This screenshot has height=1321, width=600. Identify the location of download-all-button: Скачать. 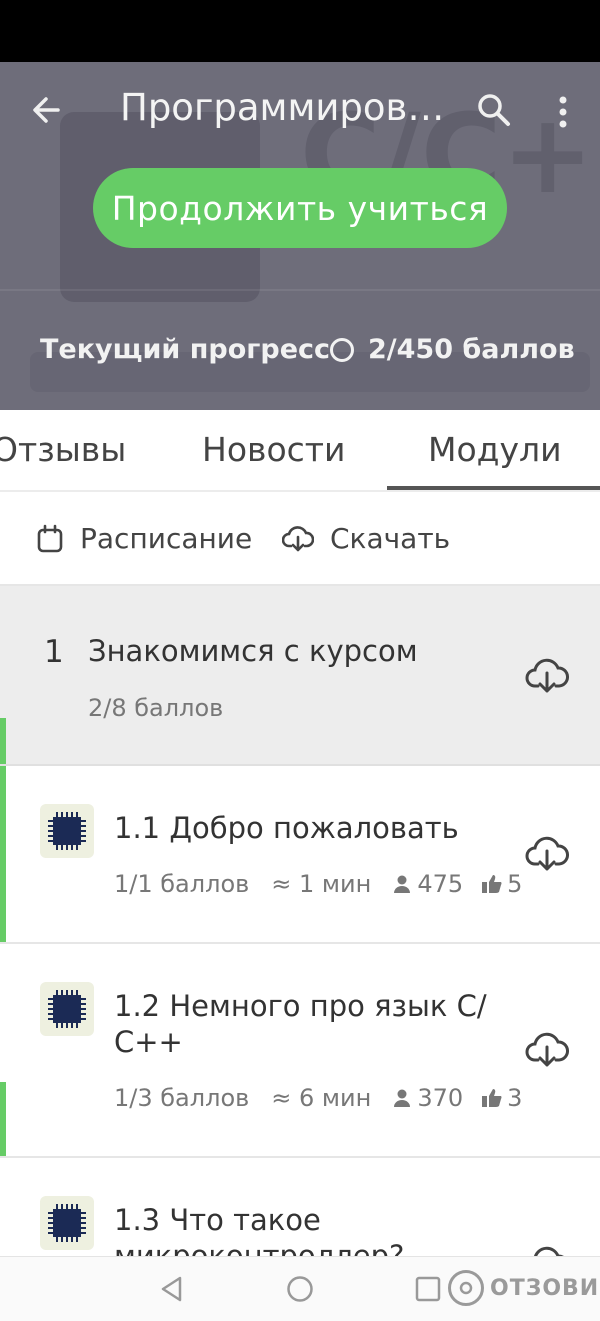
(366, 538).